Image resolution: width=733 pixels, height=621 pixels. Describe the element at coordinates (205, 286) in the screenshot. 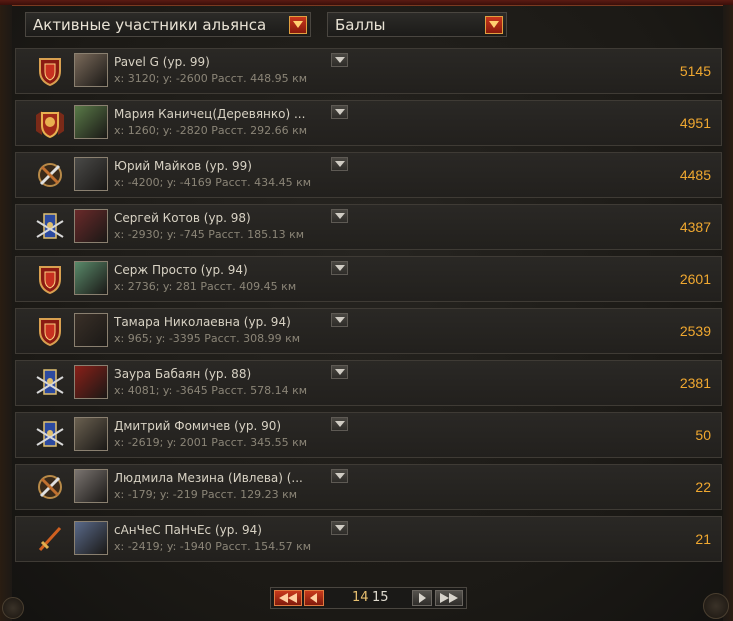

I see `member-coords: x: 2736; y: 281 Расст. 409.45 км` at that location.